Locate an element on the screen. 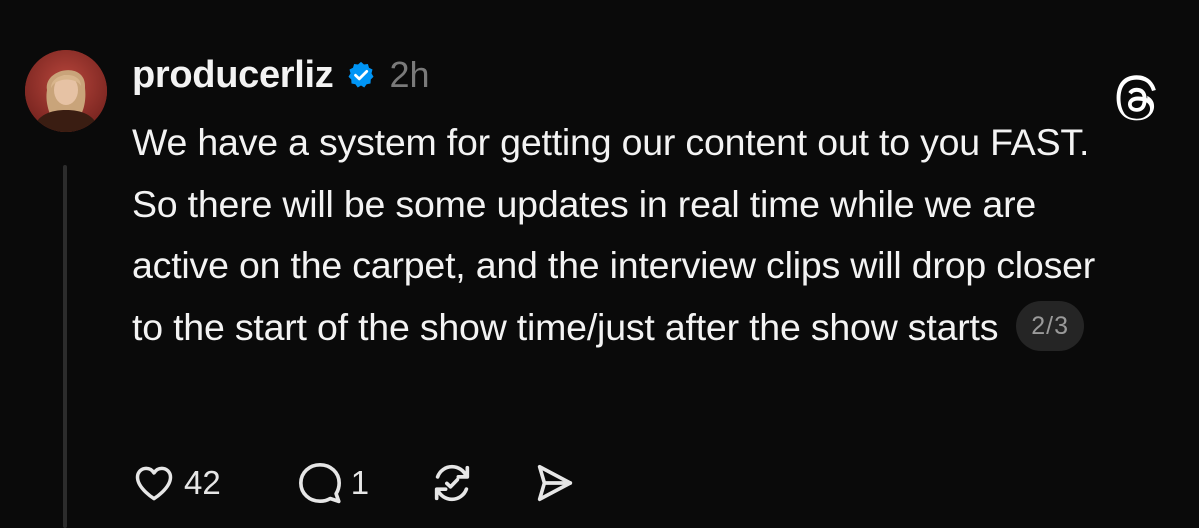 This screenshot has height=528, width=1199. share-button is located at coordinates (554, 483).